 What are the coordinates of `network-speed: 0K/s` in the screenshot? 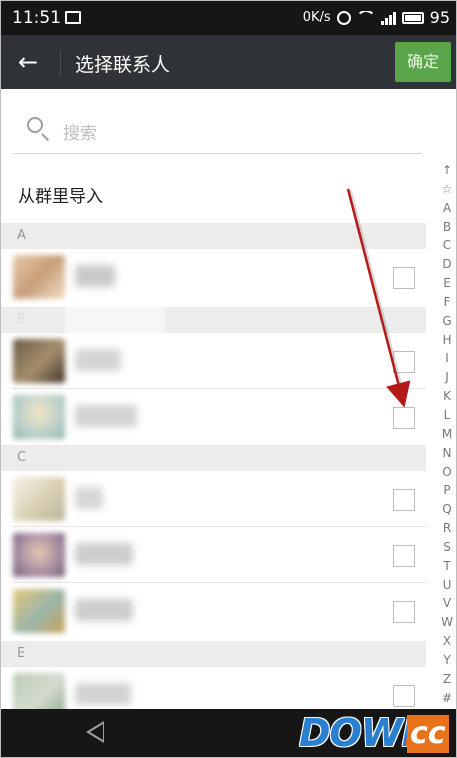 It's located at (316, 17).